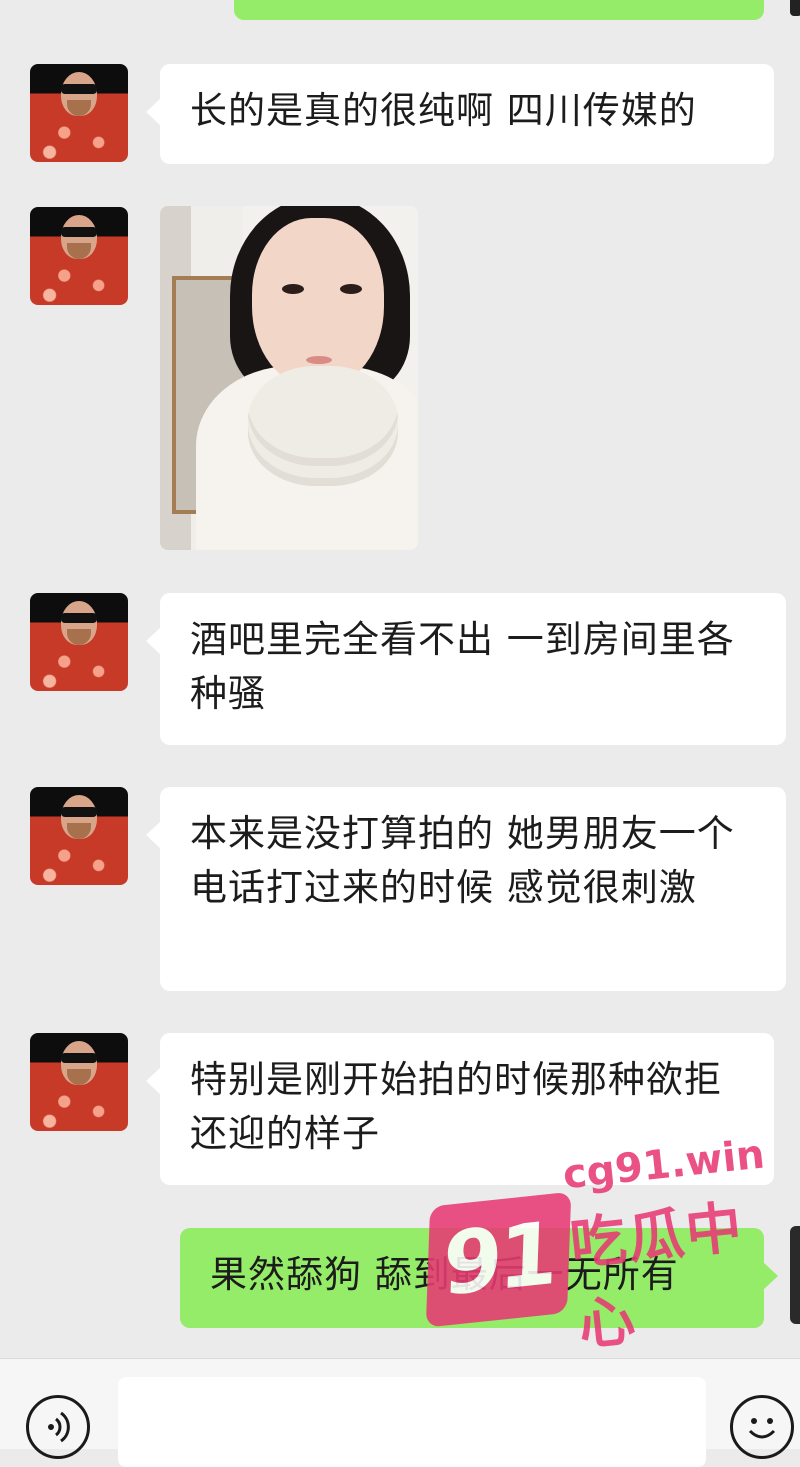 This screenshot has width=800, height=1467. I want to click on message-input, so click(412, 1422).